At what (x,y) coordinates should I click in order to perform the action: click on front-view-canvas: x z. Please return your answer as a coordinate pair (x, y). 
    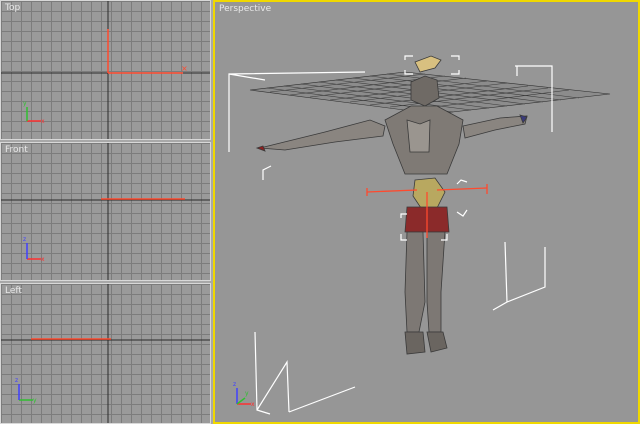
    Looking at the image, I should click on (105, 211).